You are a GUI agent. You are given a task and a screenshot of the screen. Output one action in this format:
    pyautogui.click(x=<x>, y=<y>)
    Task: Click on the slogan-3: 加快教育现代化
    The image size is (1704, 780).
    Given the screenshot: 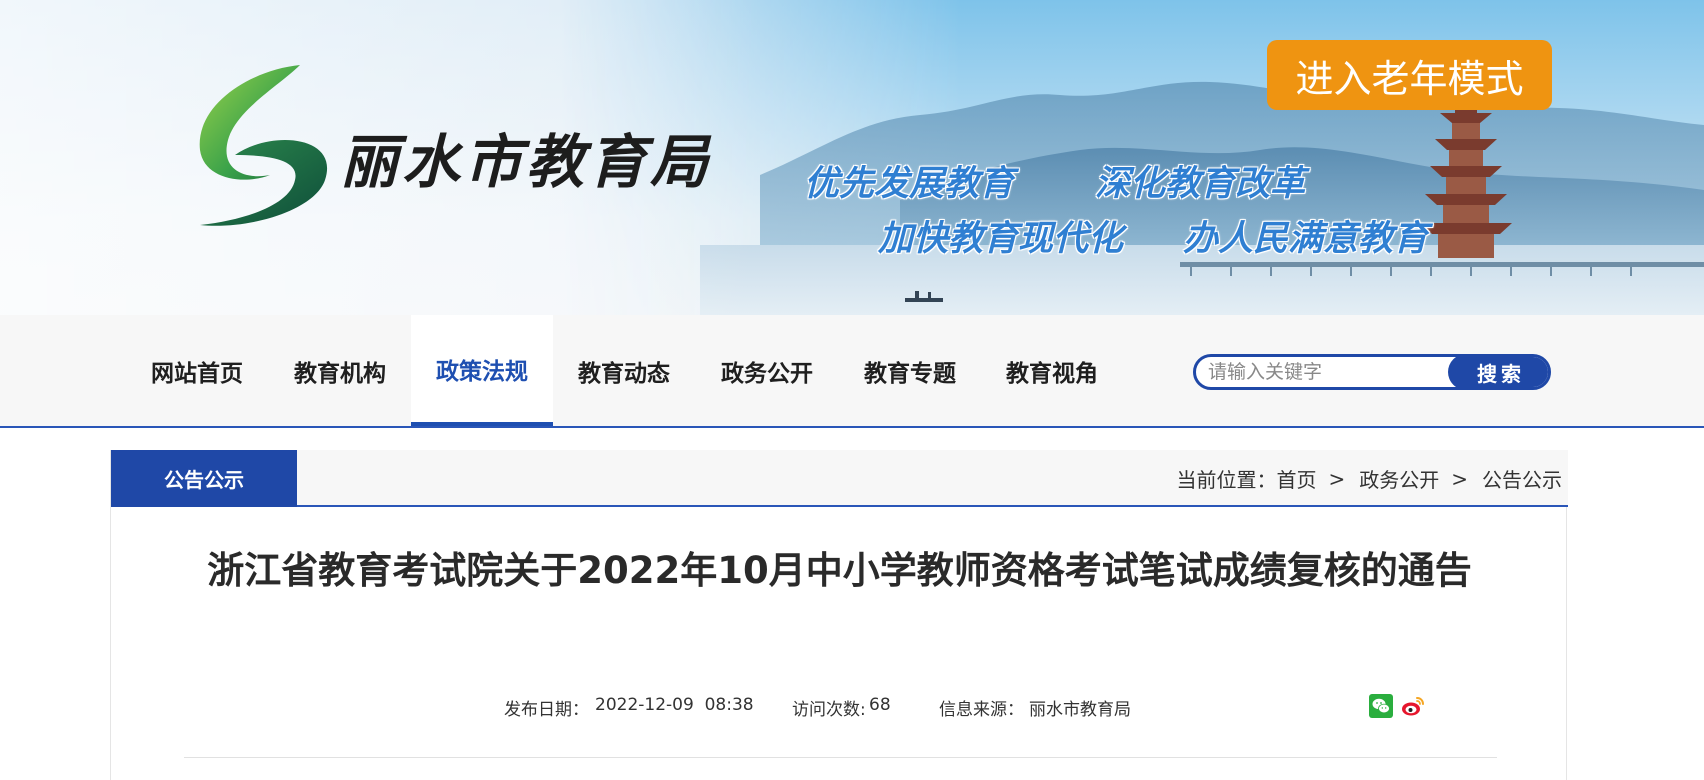 What is the action you would take?
    pyautogui.click(x=1001, y=239)
    